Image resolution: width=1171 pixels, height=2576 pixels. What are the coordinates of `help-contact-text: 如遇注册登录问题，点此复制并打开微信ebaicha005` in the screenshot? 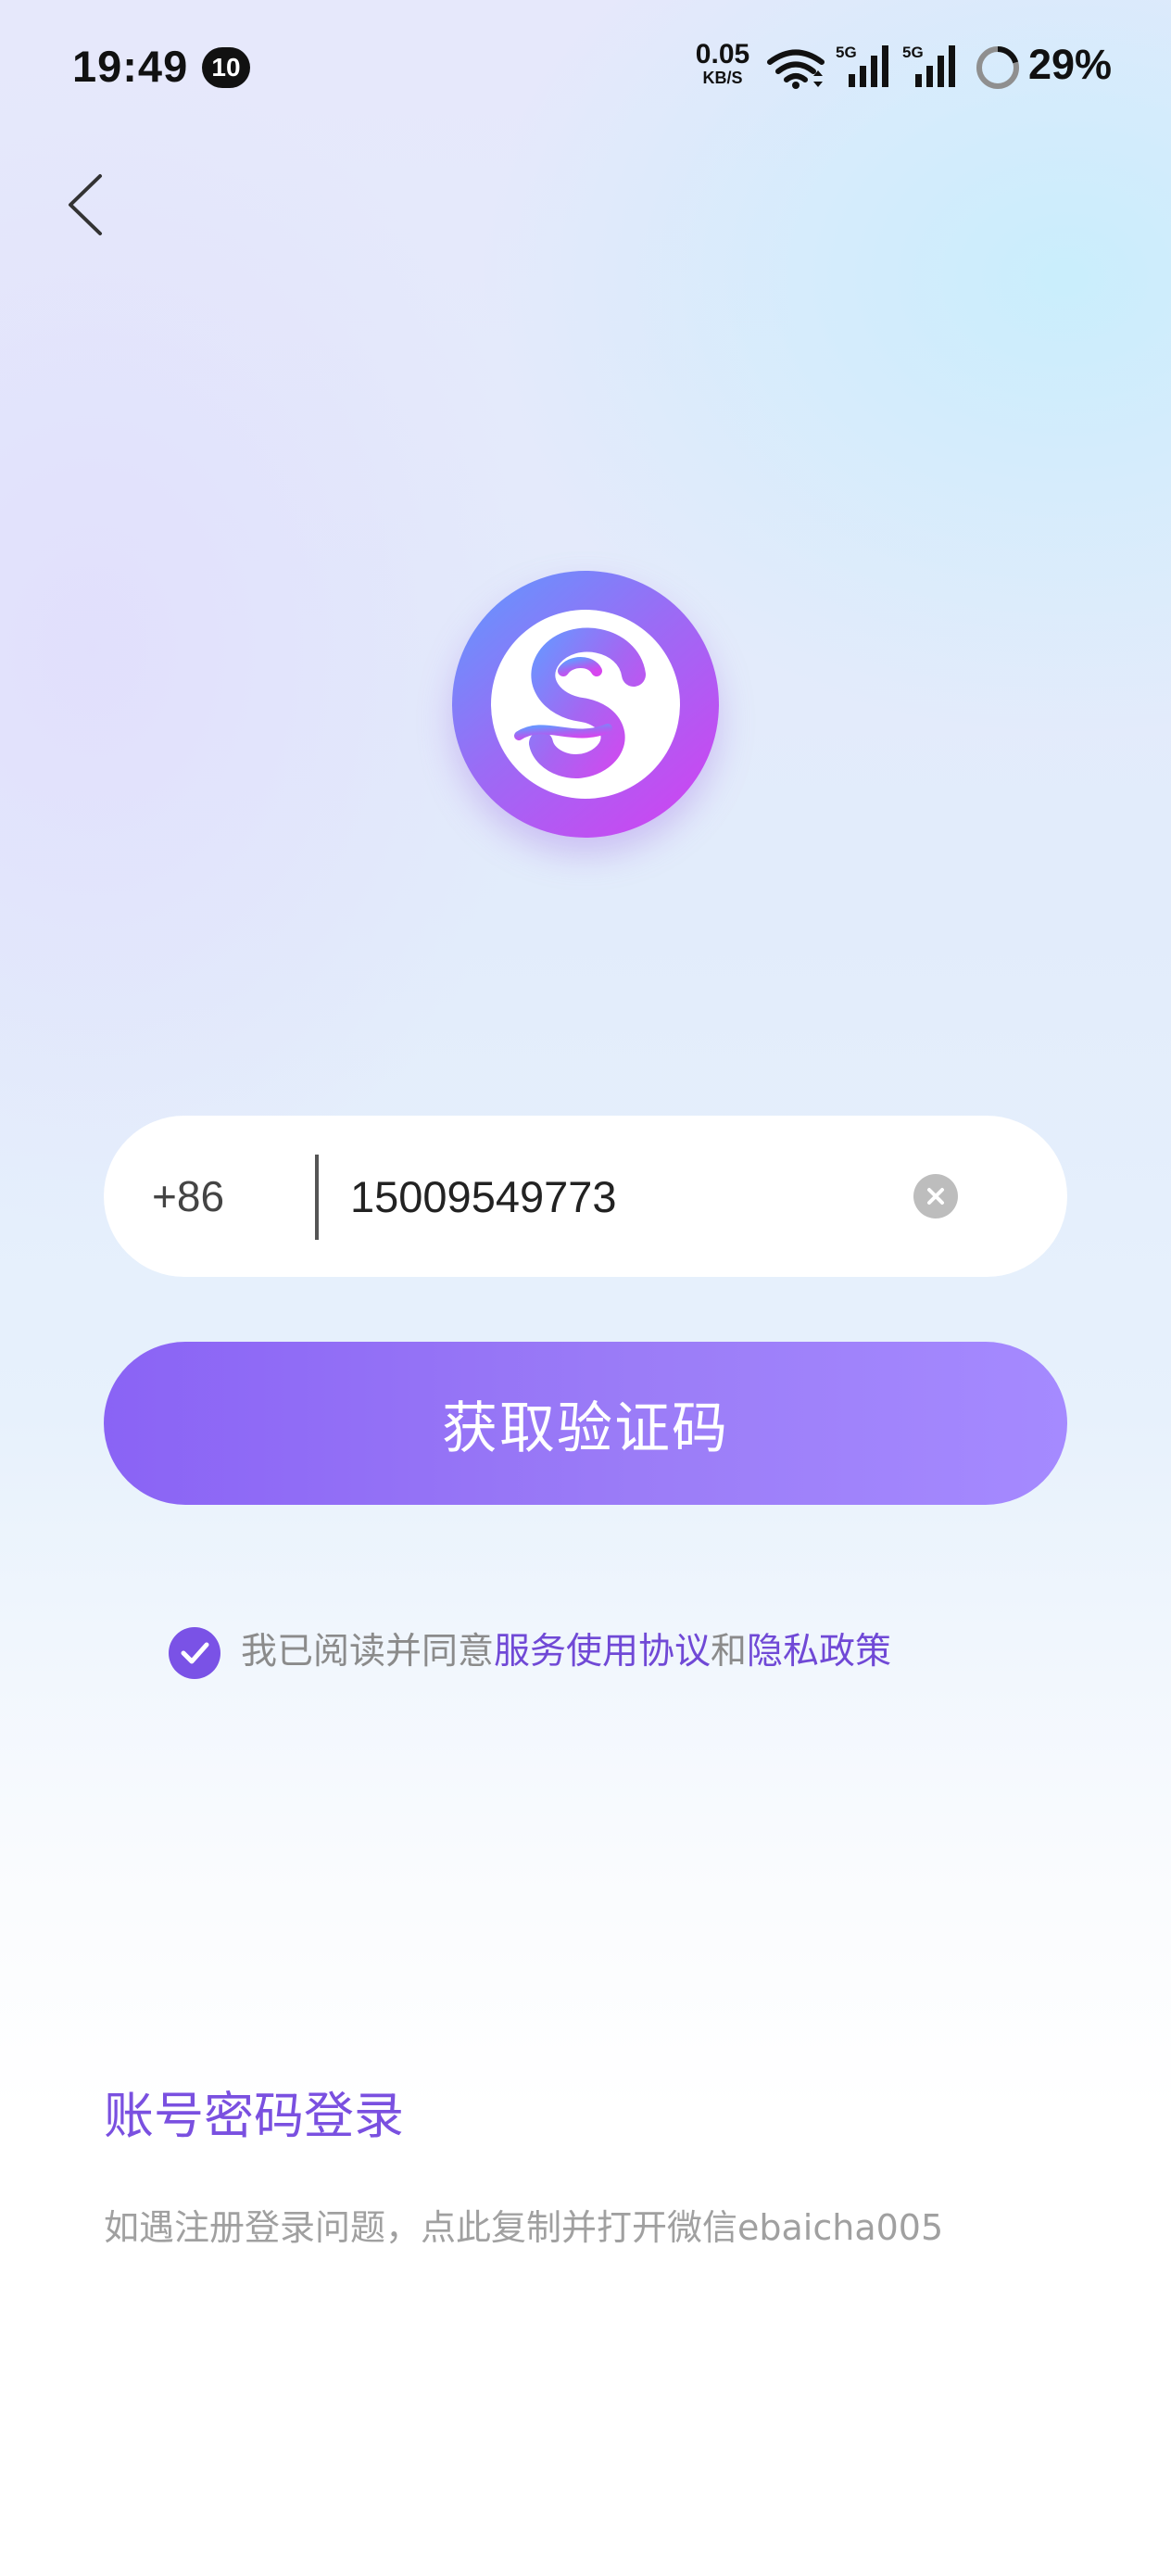 It's located at (523, 2227).